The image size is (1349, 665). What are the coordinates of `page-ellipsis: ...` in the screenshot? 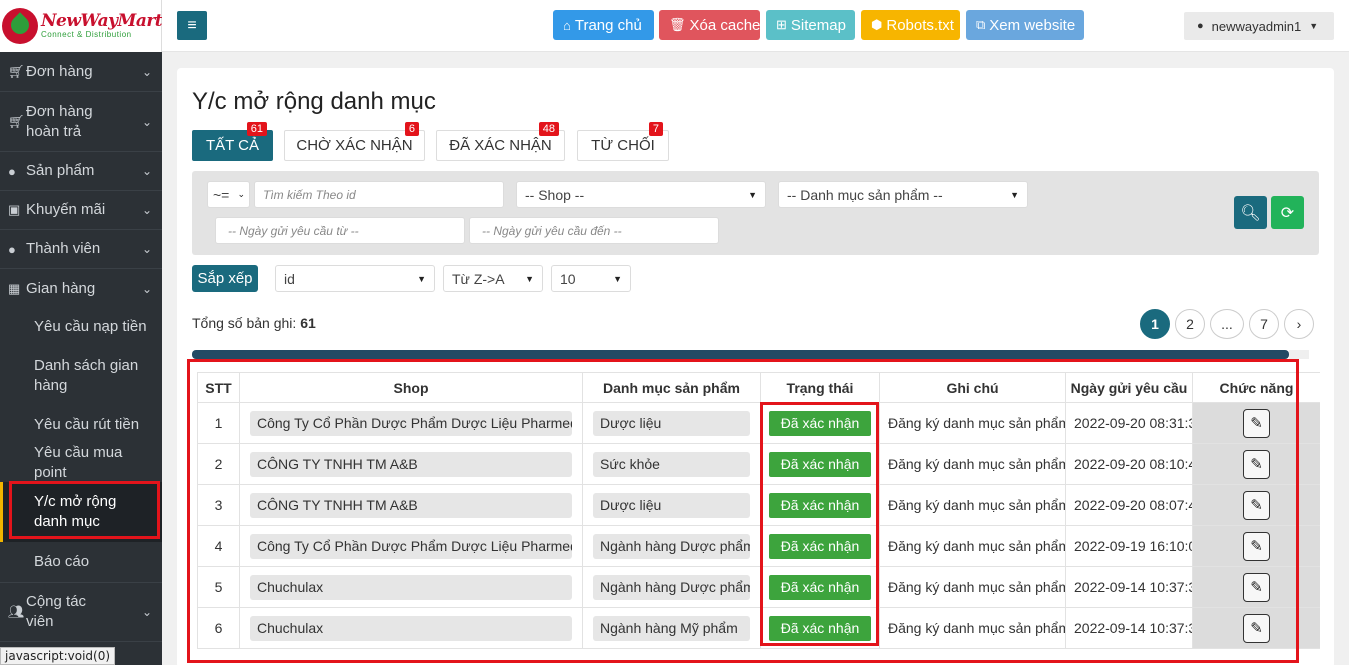 It's located at (1227, 324).